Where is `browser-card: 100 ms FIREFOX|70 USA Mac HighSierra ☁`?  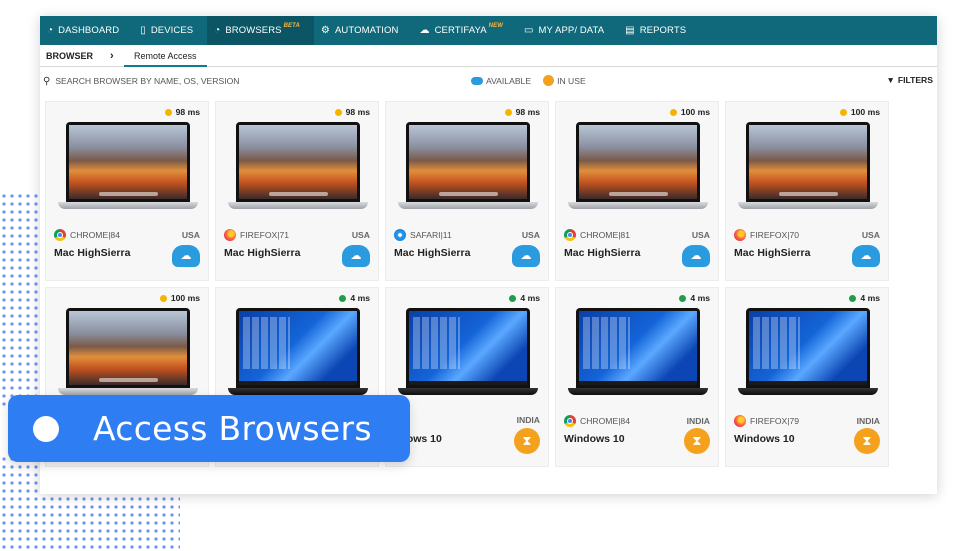
browser-card: 100 ms FIREFOX|70 USA Mac HighSierra ☁ is located at coordinates (807, 191).